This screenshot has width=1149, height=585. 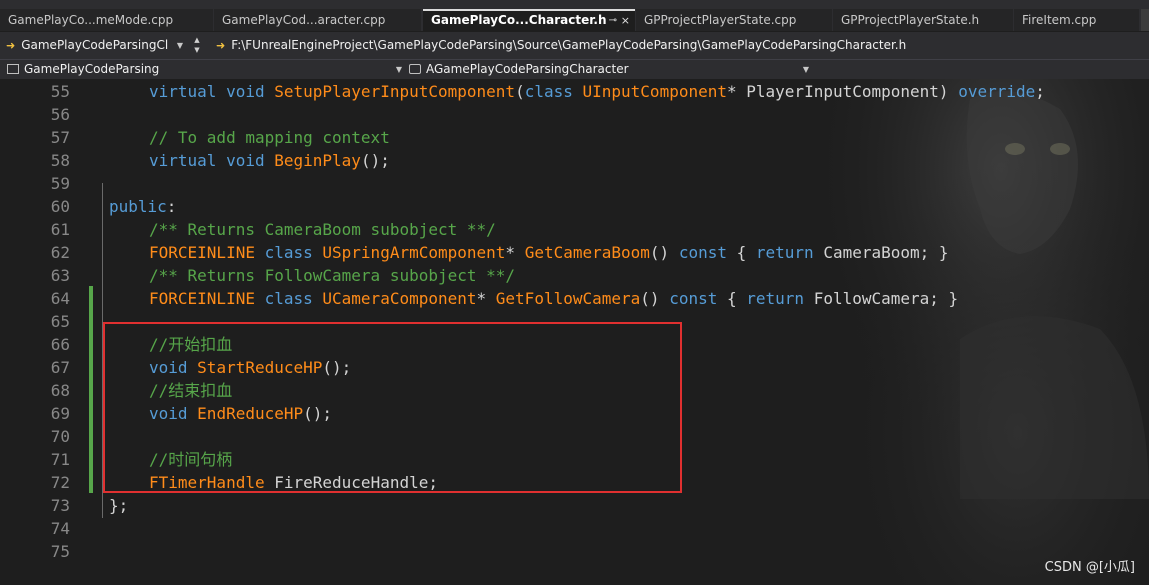 What do you see at coordinates (204, 69) in the screenshot?
I see `project-scope-dropdown: GamePlayCodeParsing ▼` at bounding box center [204, 69].